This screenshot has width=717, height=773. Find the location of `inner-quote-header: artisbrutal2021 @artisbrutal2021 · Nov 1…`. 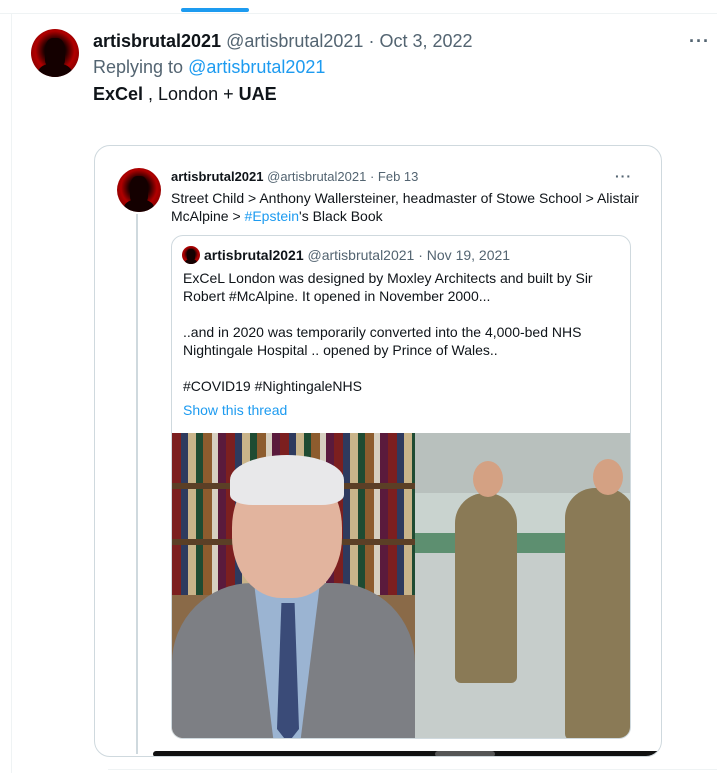

inner-quote-header: artisbrutal2021 @artisbrutal2021 · Nov 1… is located at coordinates (357, 255).